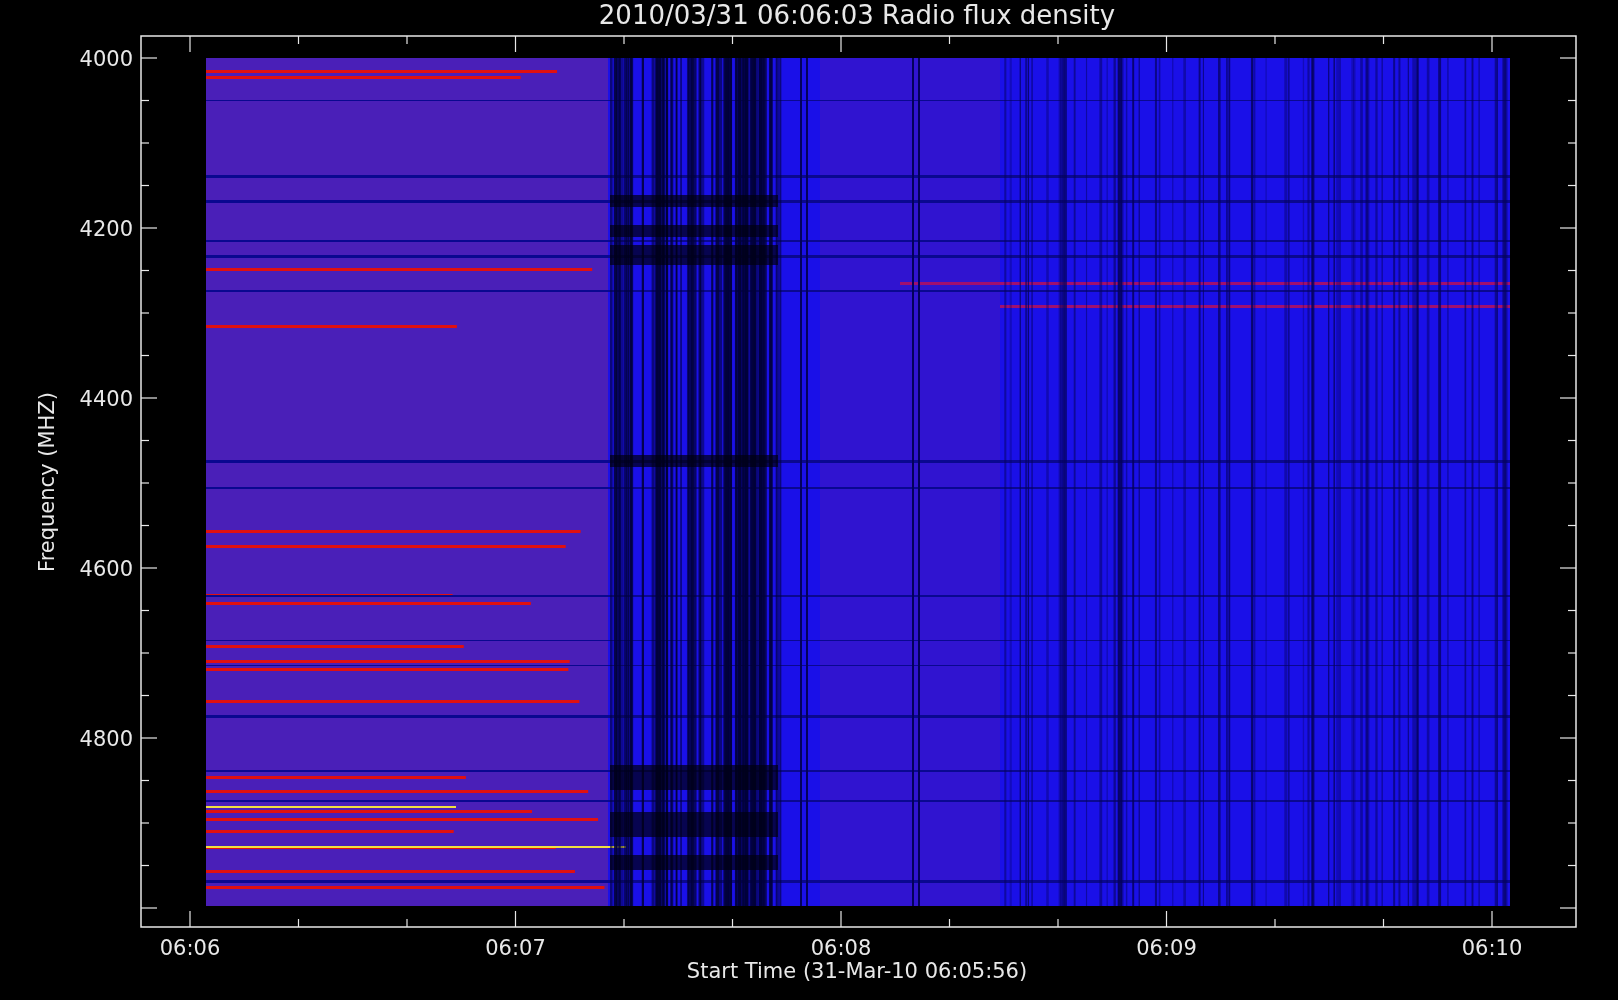 This screenshot has height=1000, width=1618. I want to click on y-tick-label: 4000, so click(106, 59).